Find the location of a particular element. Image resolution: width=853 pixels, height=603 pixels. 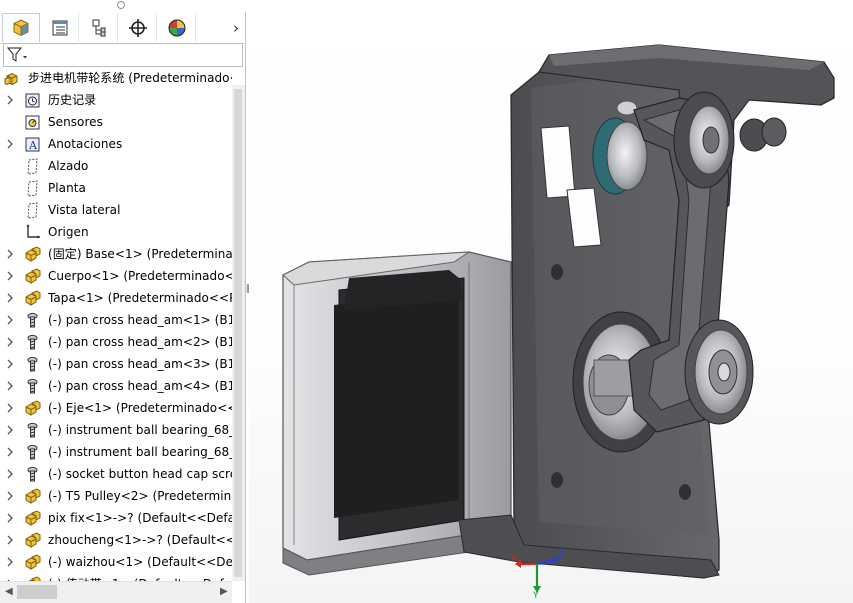

tree-item: (-) T5 Pulley<2> (Predetermina is located at coordinates (116, 496).